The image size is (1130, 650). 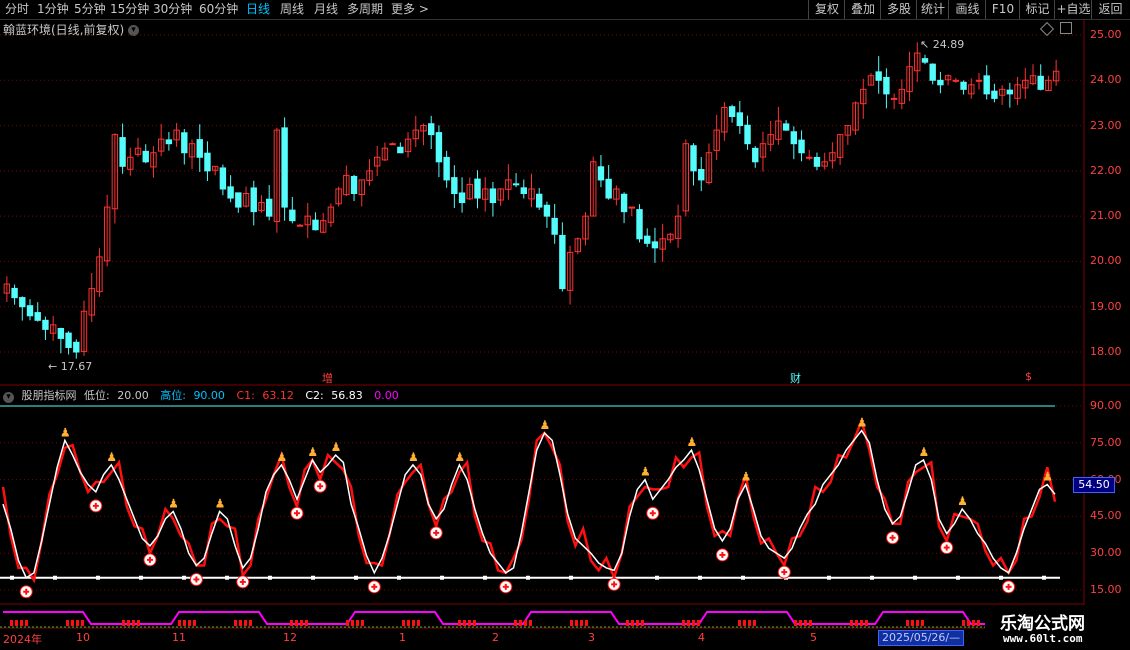 I want to click on date-tick-label: 4, so click(x=701, y=637).